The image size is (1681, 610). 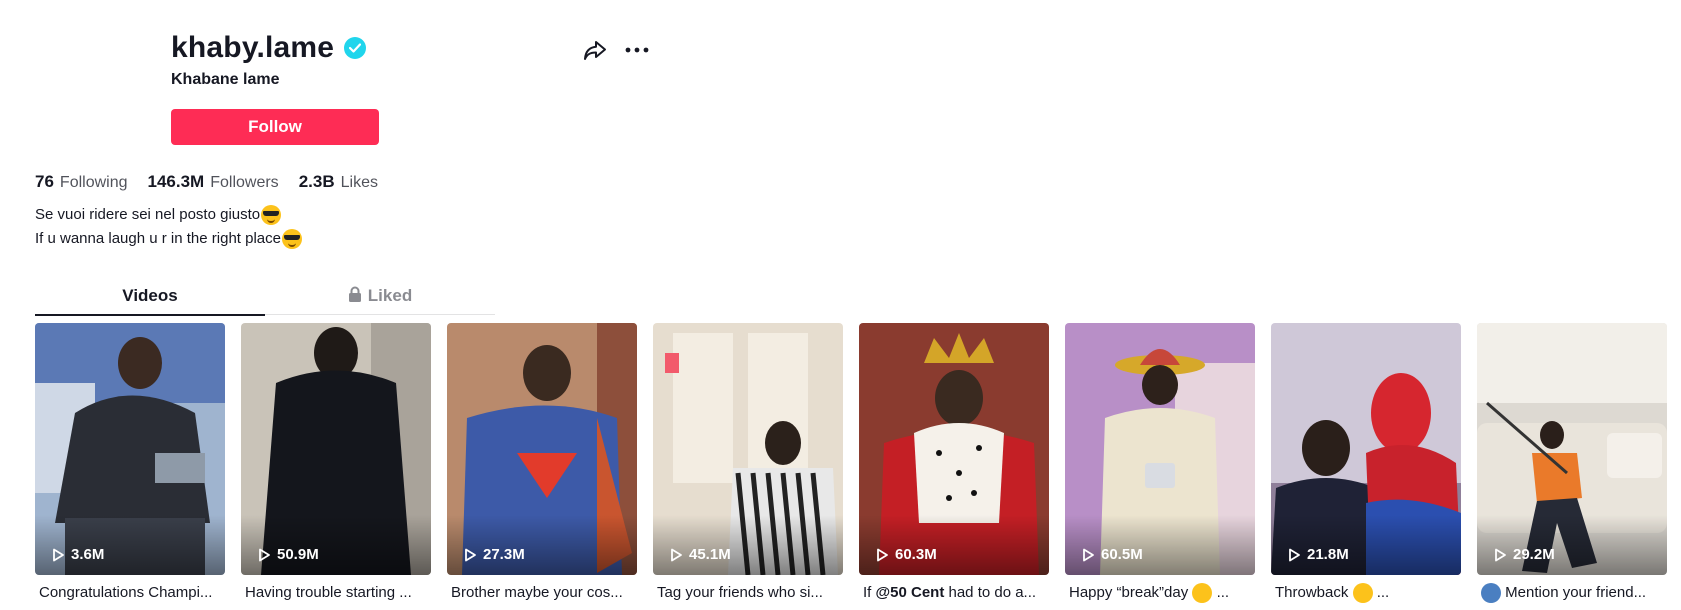 What do you see at coordinates (954, 449) in the screenshot?
I see `video-thumbnail: 60.3M` at bounding box center [954, 449].